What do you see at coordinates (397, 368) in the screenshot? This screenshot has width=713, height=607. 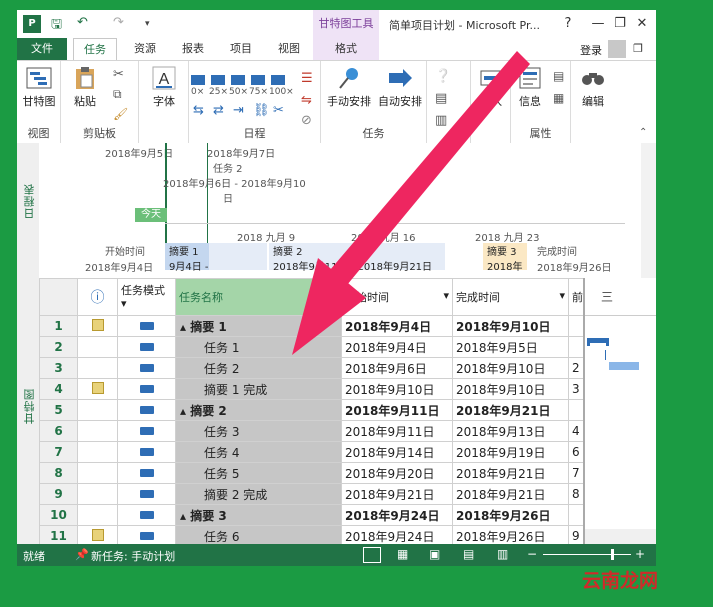 I see `start-cell: 2018年9月6日` at bounding box center [397, 368].